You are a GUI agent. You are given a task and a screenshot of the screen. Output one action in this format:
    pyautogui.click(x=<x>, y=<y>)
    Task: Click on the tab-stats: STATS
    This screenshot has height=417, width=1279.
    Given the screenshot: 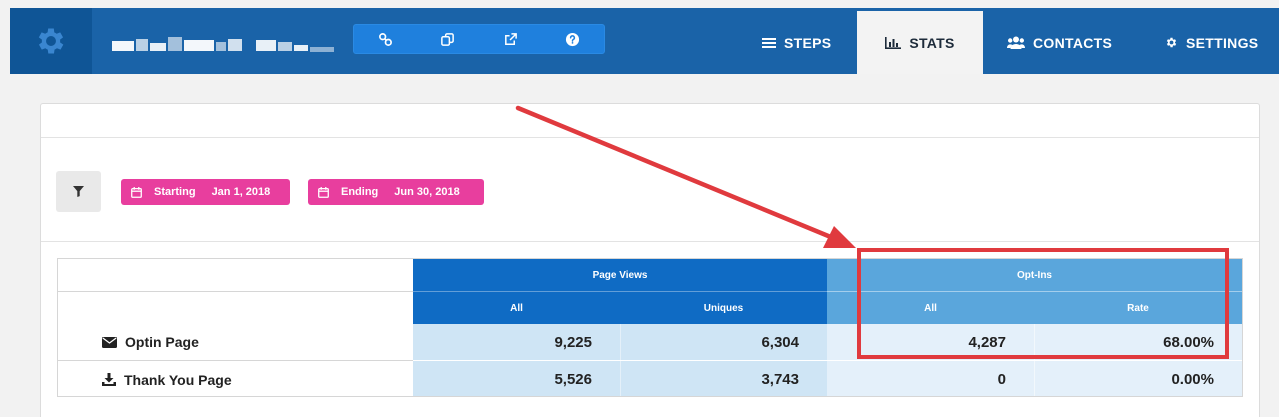 What is the action you would take?
    pyautogui.click(x=920, y=42)
    